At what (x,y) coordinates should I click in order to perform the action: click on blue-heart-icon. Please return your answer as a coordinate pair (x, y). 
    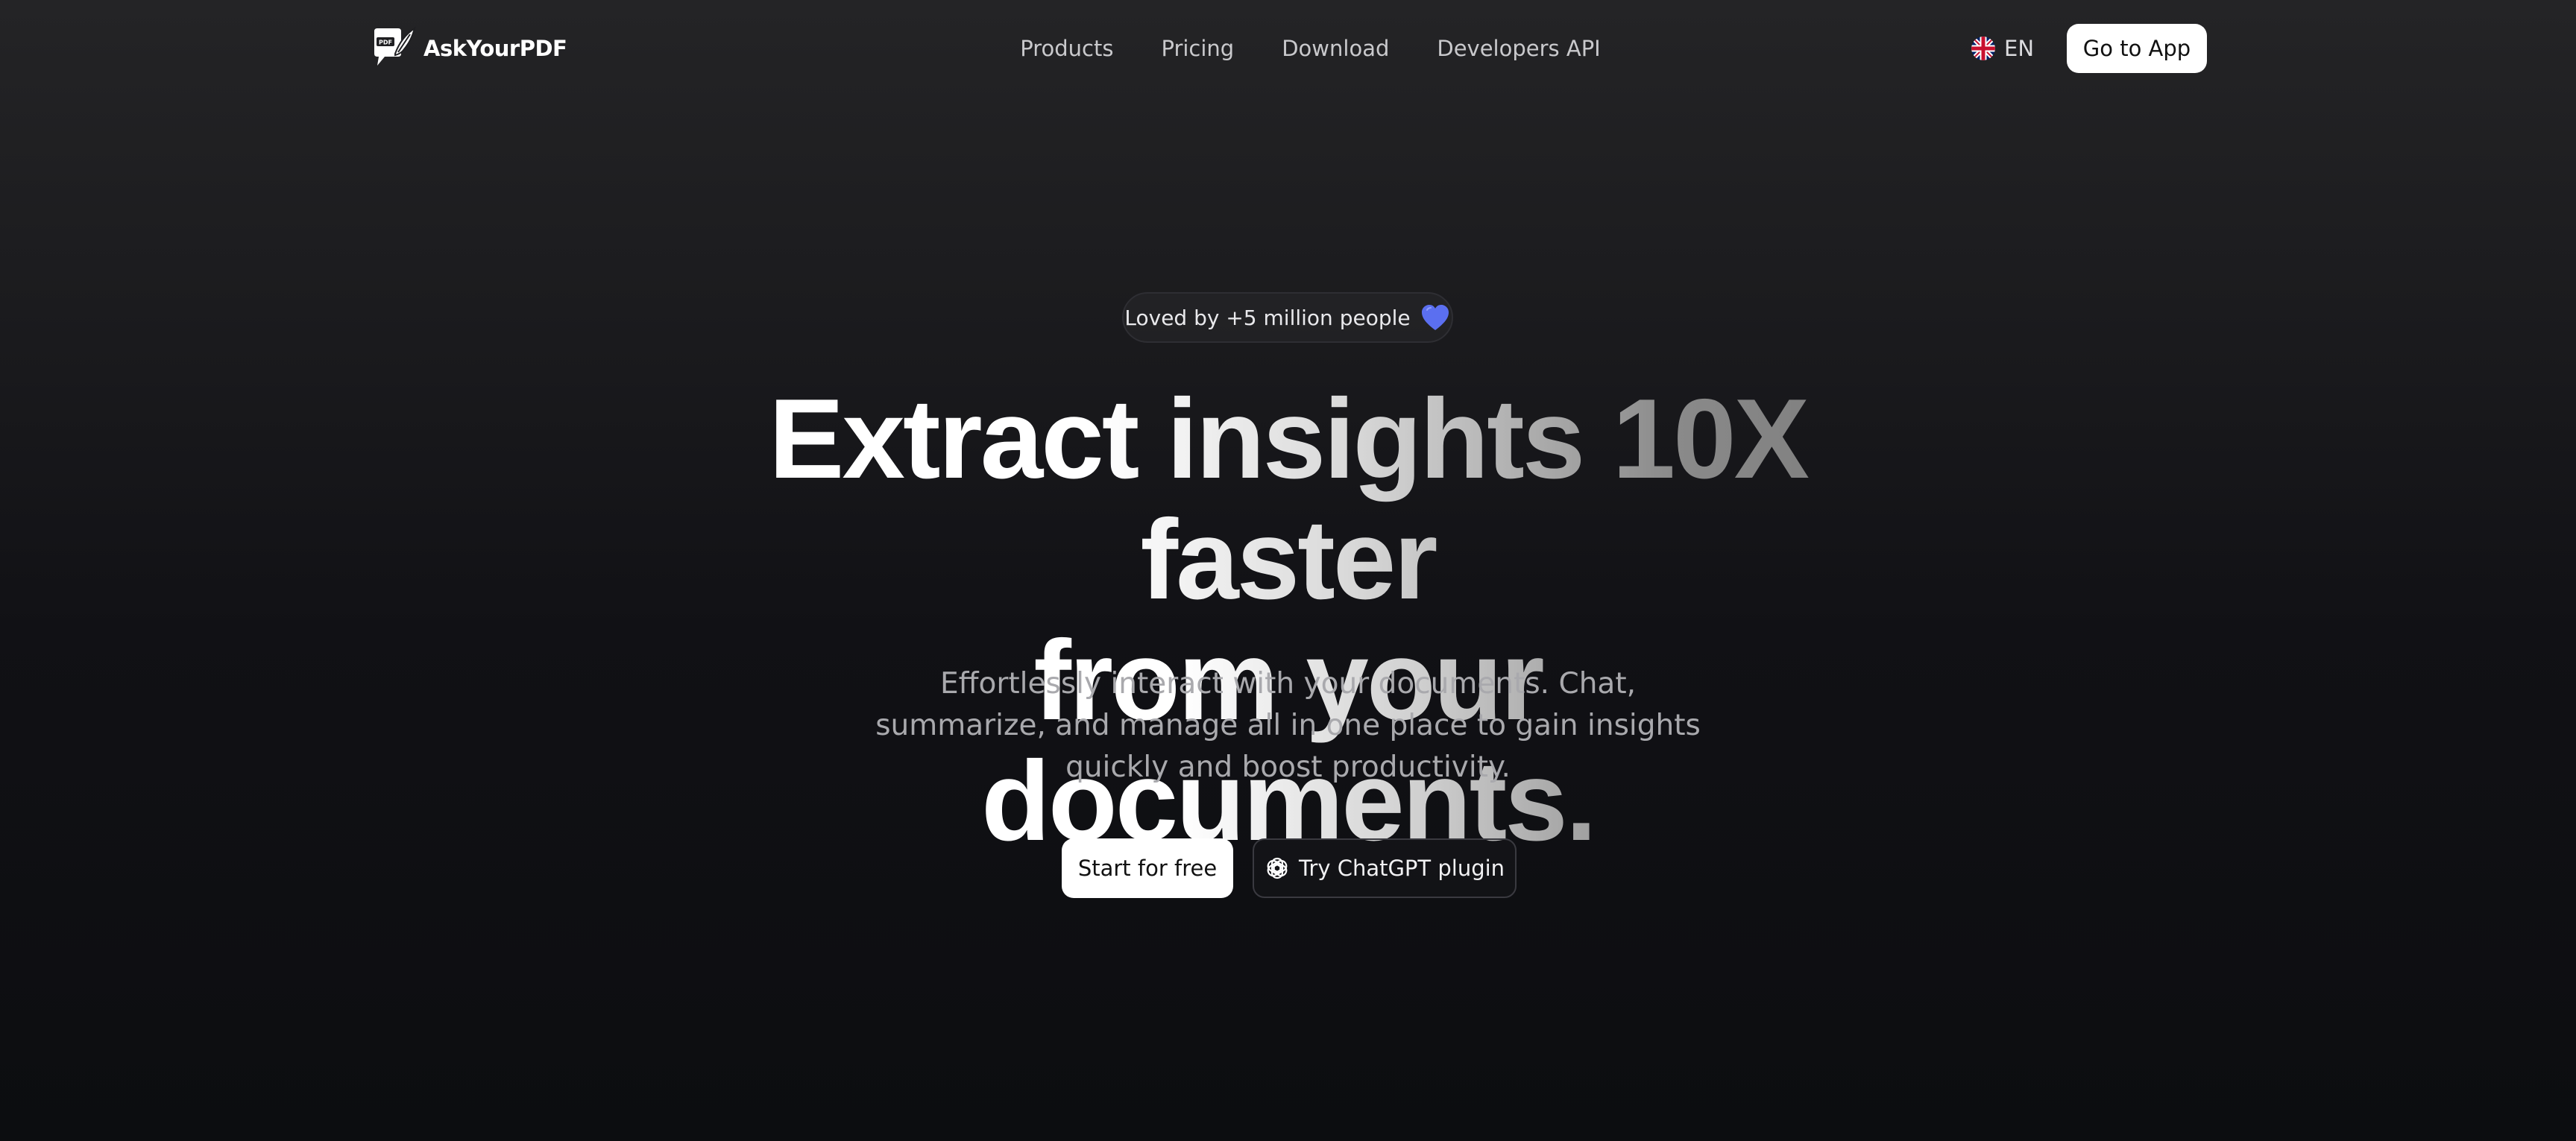
    Looking at the image, I should click on (1435, 317).